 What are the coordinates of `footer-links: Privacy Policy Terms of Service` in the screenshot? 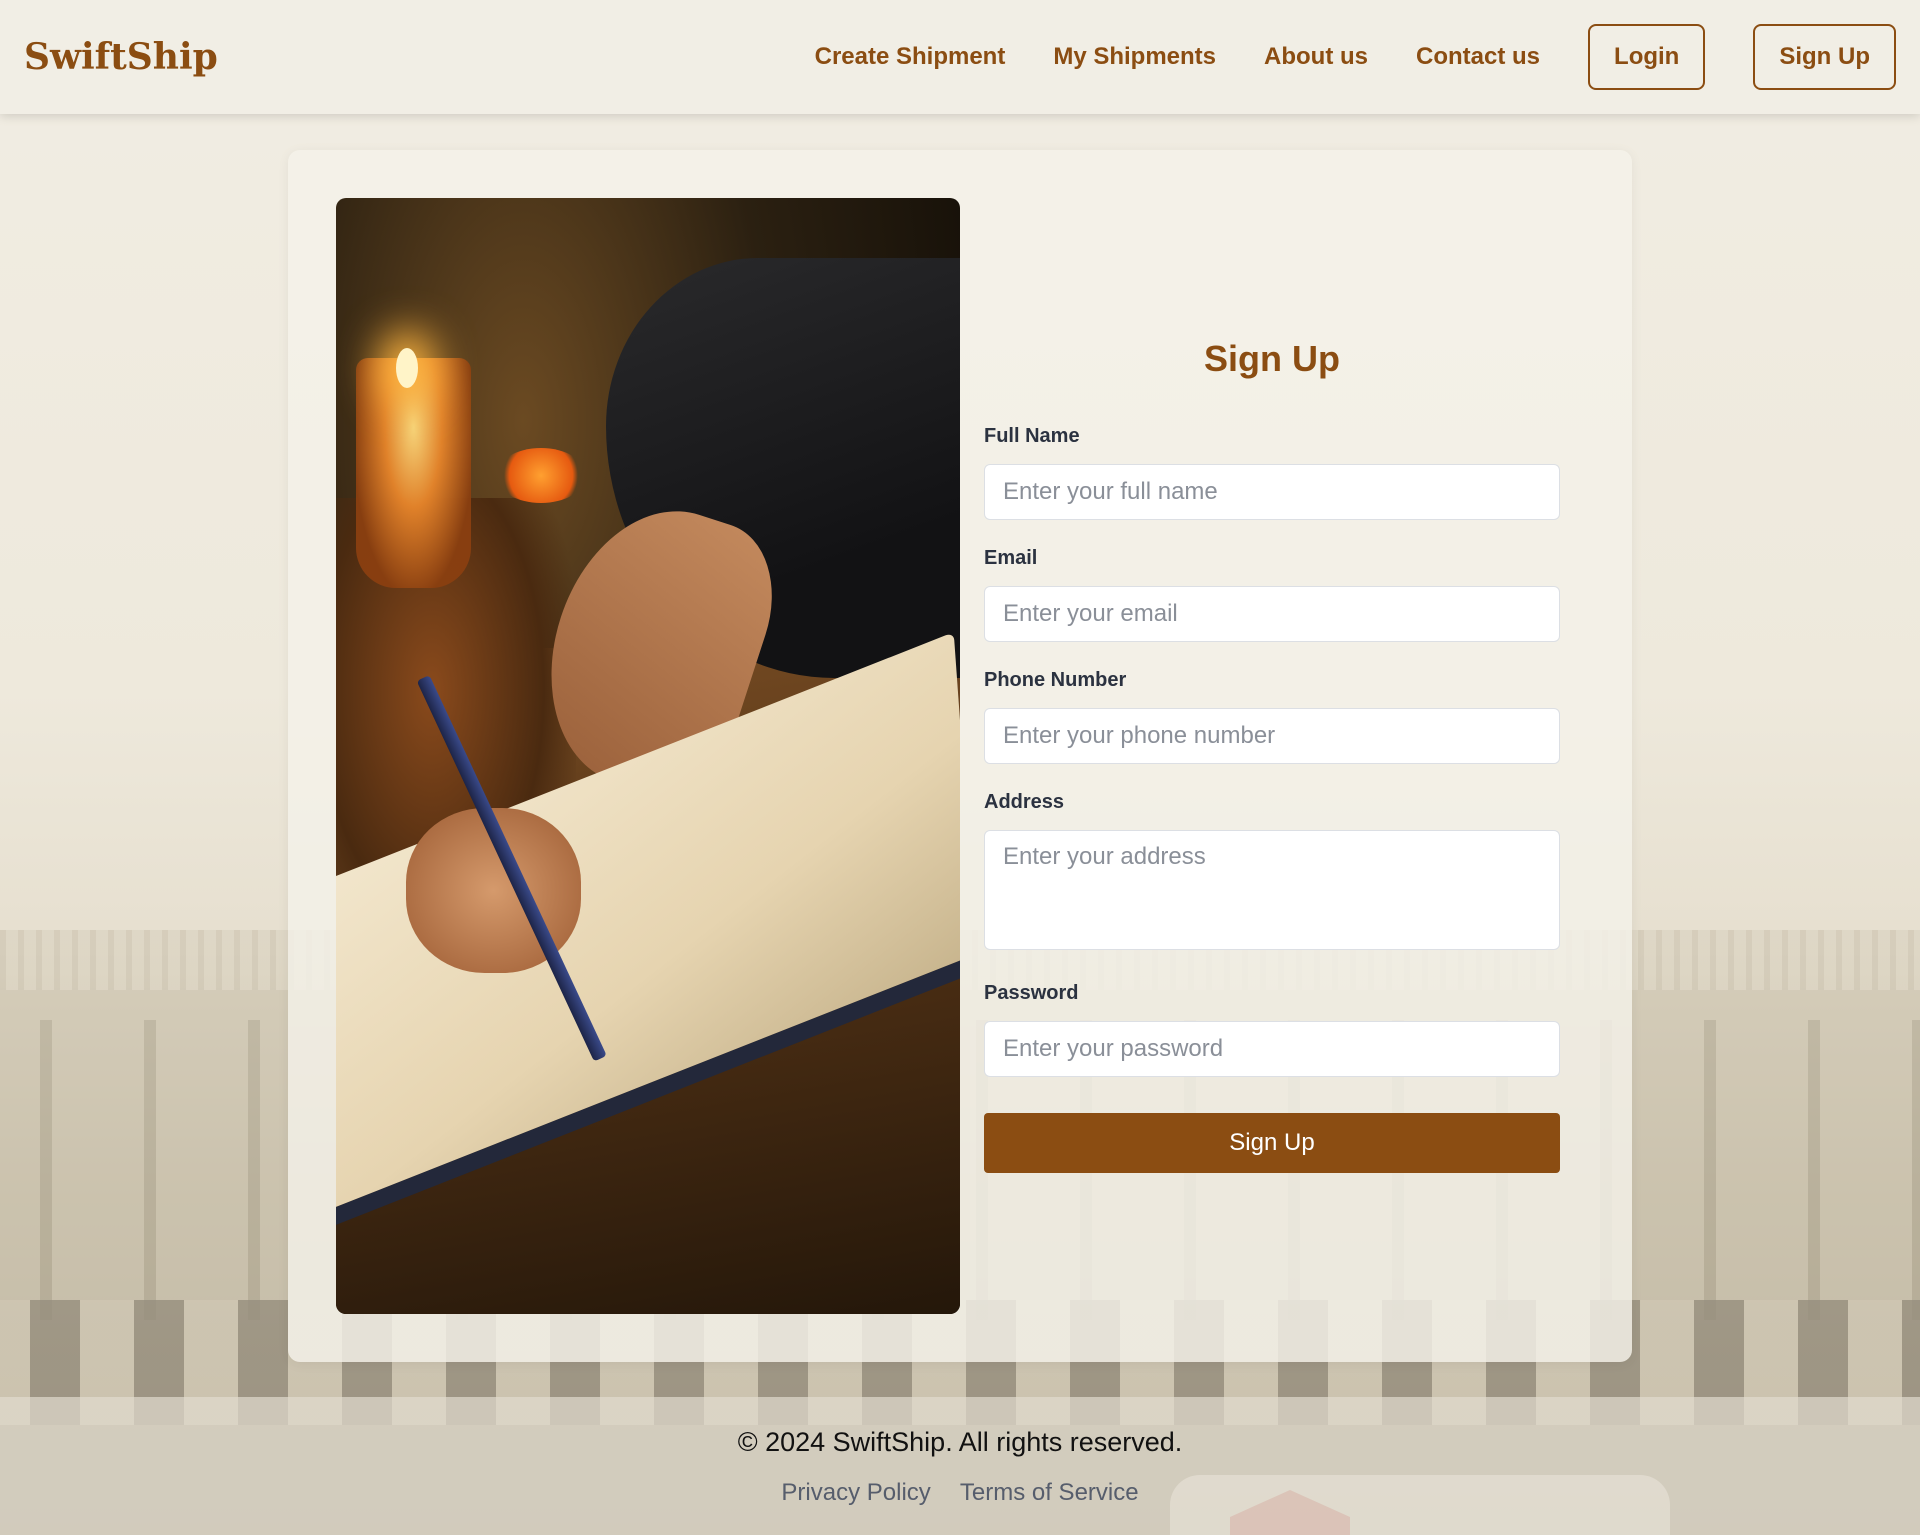 It's located at (960, 1493).